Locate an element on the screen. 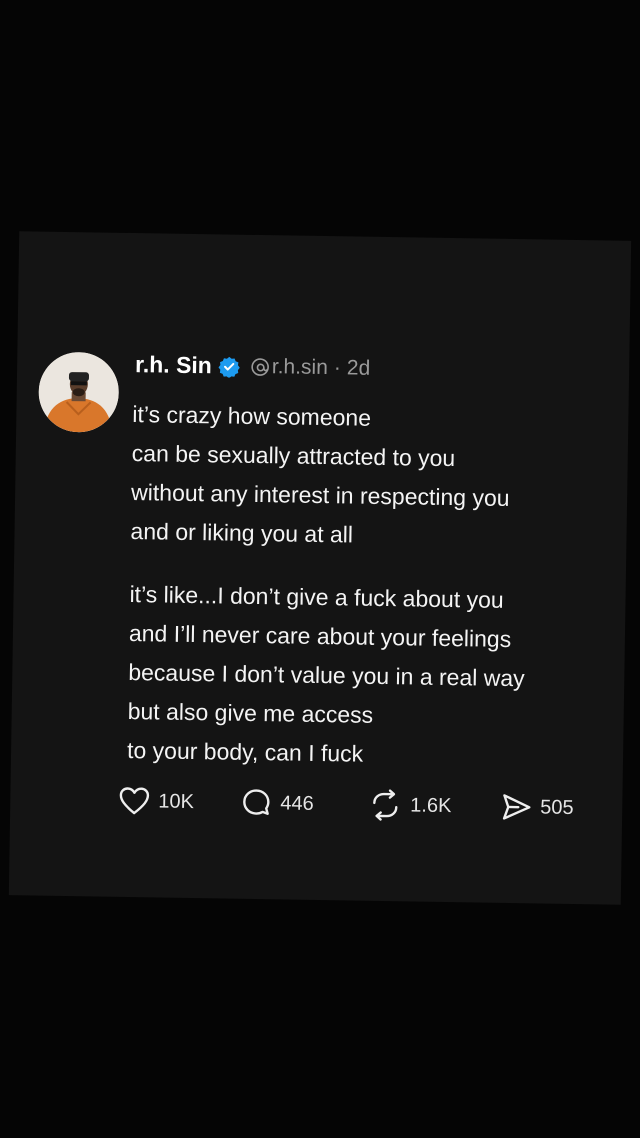 The image size is (640, 1138). avatar-image is located at coordinates (79, 392).